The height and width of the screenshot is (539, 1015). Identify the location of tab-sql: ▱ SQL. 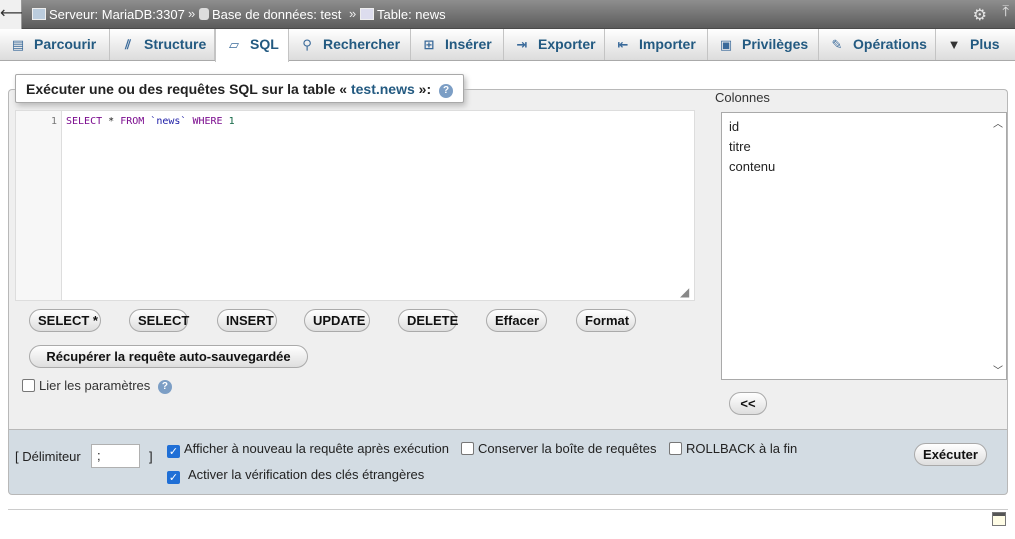
(252, 45).